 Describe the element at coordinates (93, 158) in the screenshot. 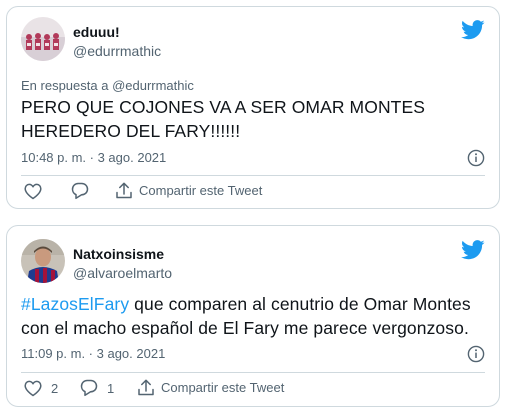

I see `tweet-timestamp: 10:48 p. m. · 3 ago. 2021` at that location.